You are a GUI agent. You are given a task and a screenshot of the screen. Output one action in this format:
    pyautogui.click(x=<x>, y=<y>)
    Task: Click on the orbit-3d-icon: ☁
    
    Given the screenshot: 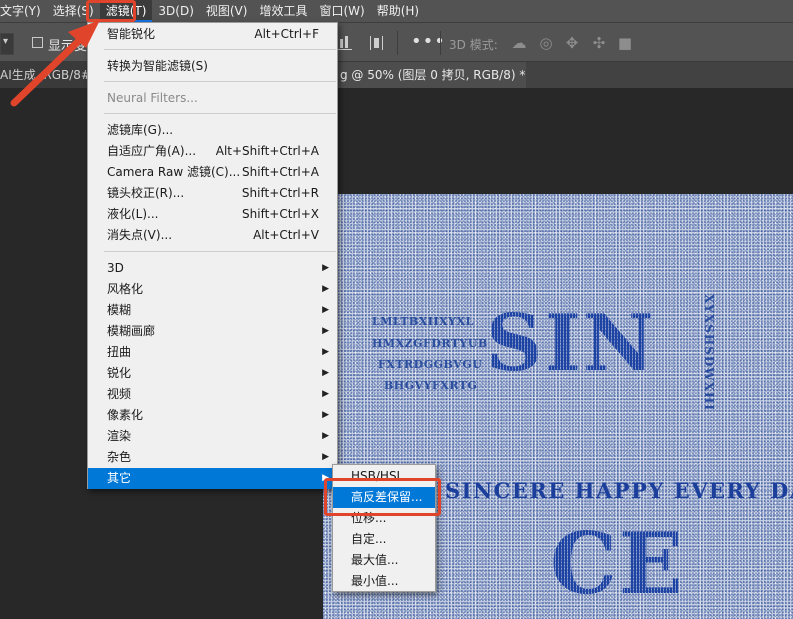 What is the action you would take?
    pyautogui.click(x=519, y=43)
    